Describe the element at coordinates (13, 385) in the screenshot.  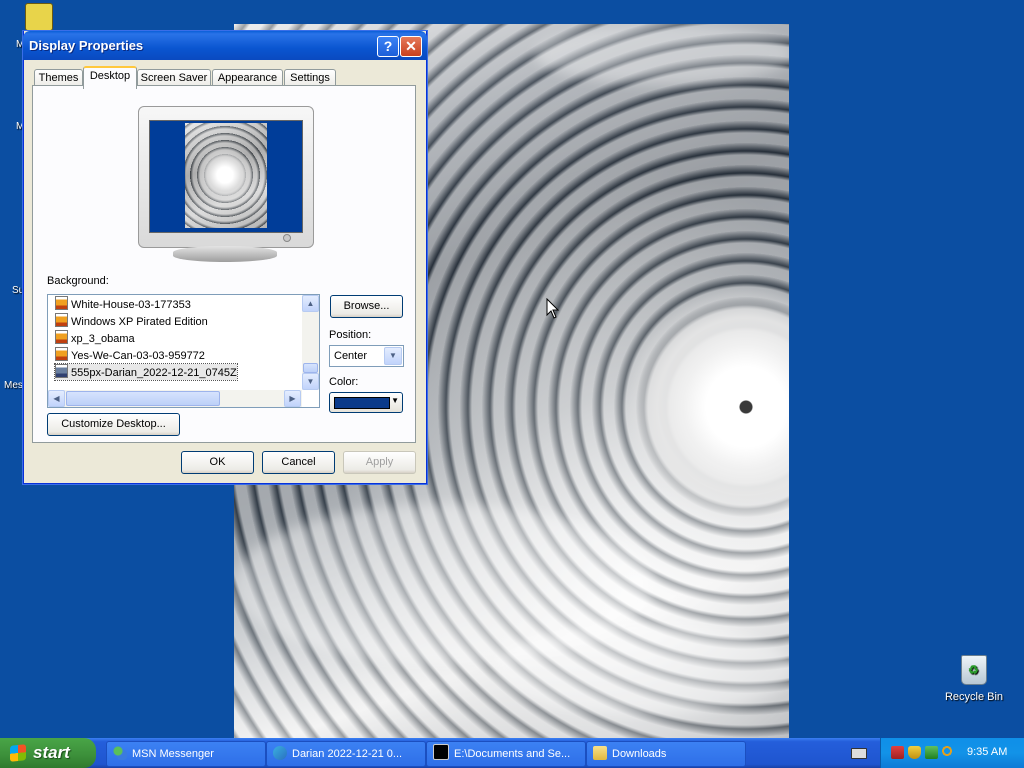
I see `desktop-icon-label-partial: Mes` at that location.